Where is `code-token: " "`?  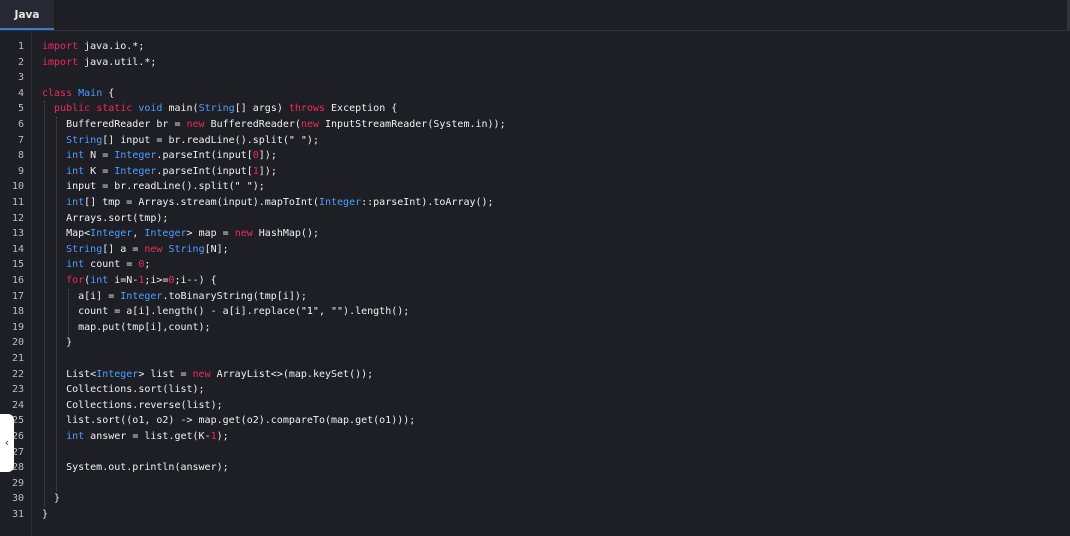
code-token: " " is located at coordinates (243, 187).